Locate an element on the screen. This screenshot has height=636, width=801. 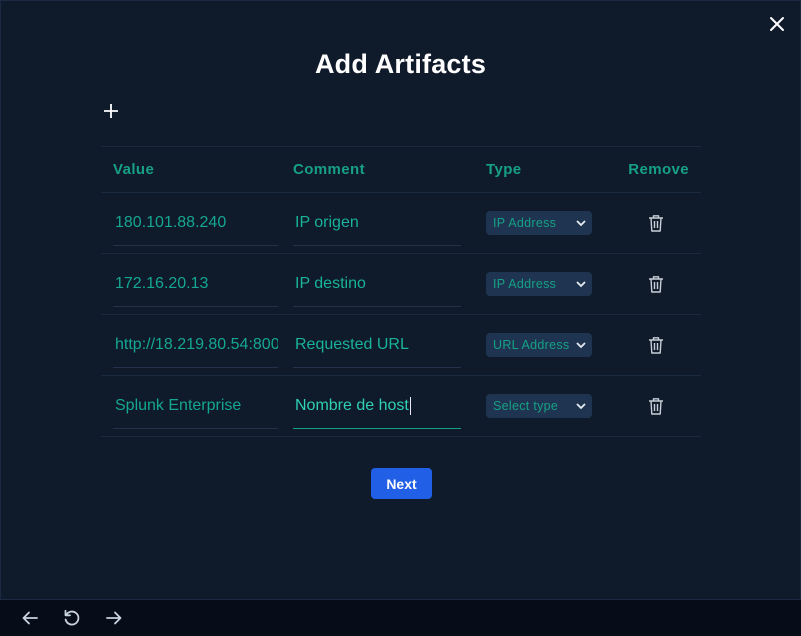
table-row: 172.16.20.13 IP destino IP Address is located at coordinates (401, 284).